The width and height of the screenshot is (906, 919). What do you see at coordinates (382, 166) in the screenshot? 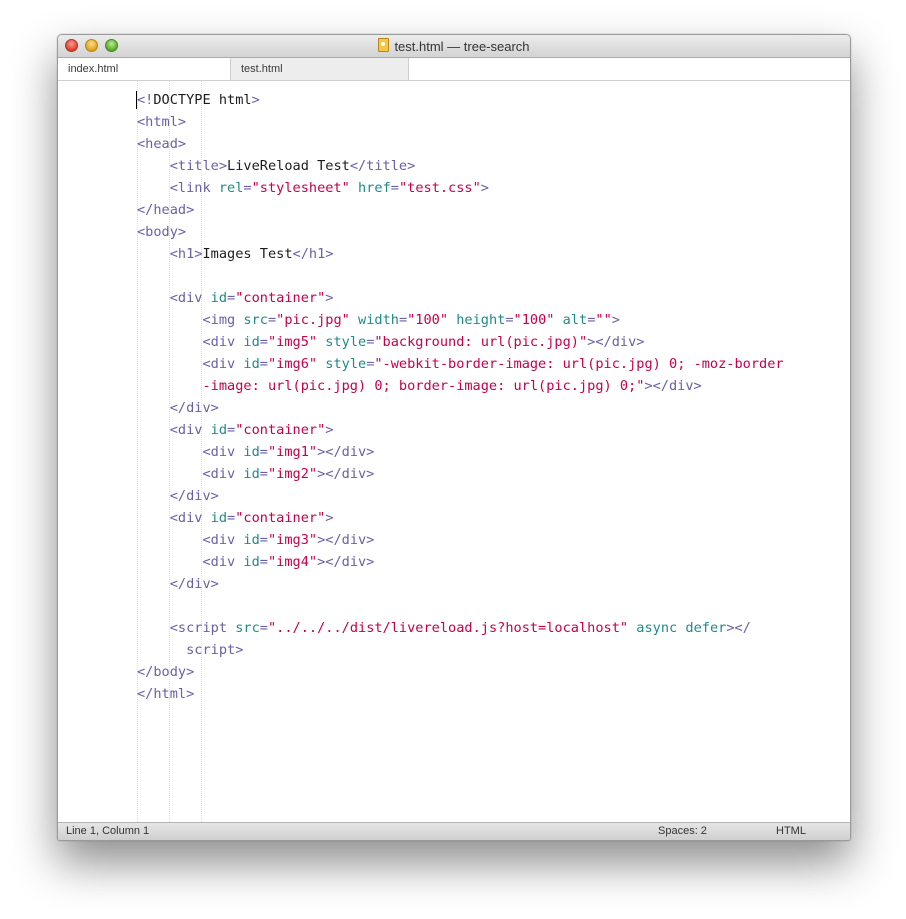
I see `code-token: </title>` at bounding box center [382, 166].